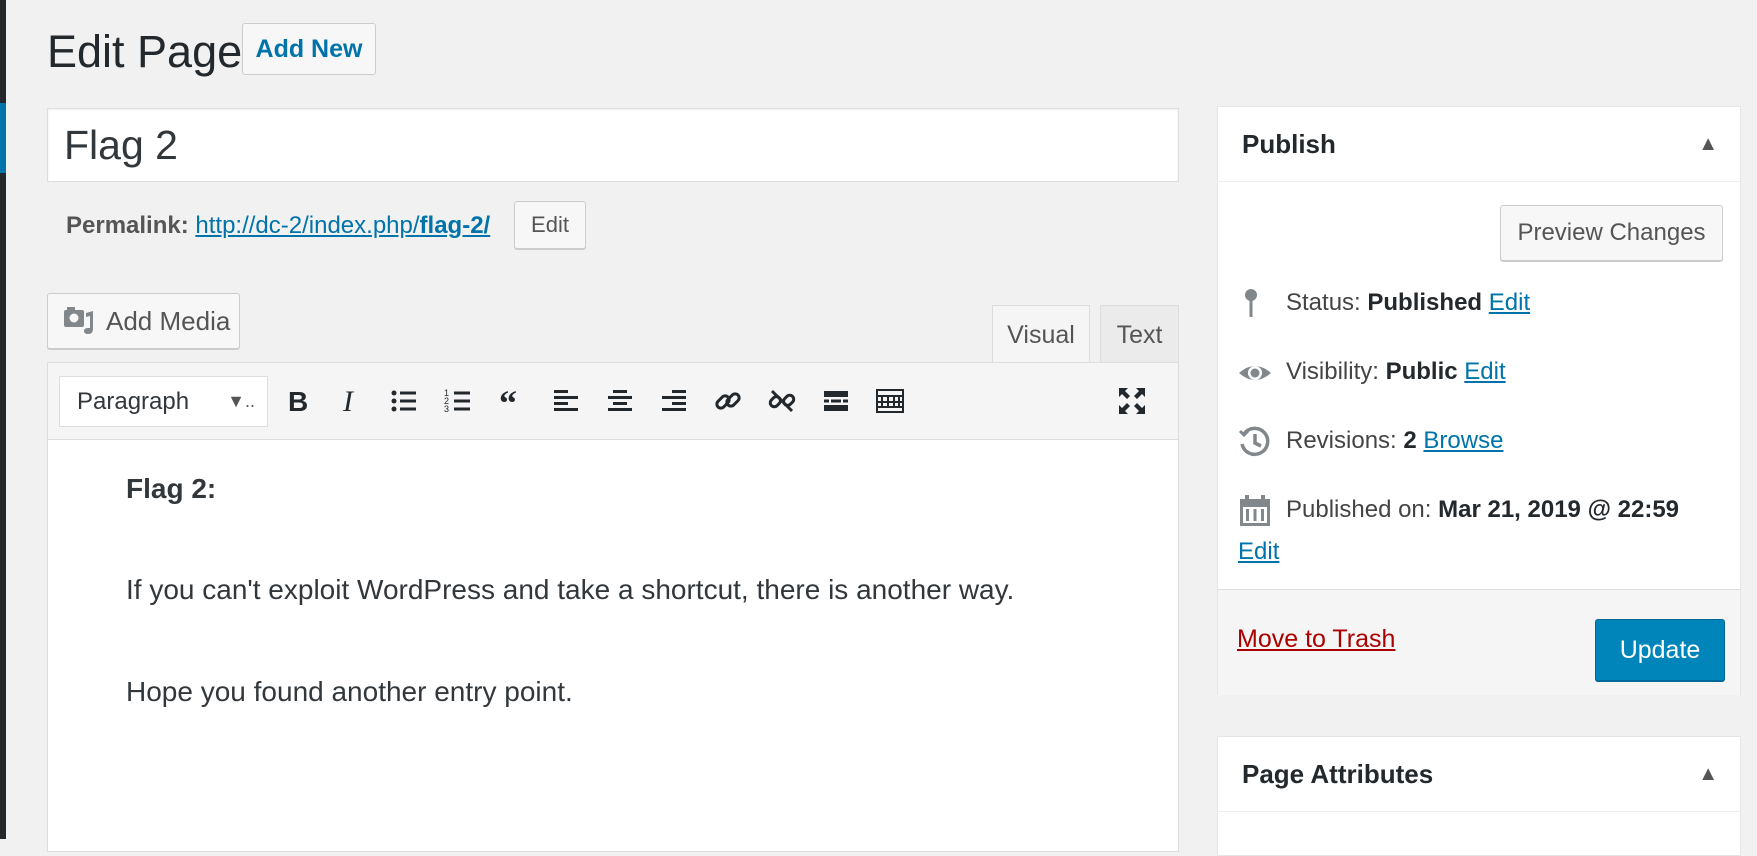 The image size is (1757, 856). Describe the element at coordinates (1254, 441) in the screenshot. I see `history-icon` at that location.